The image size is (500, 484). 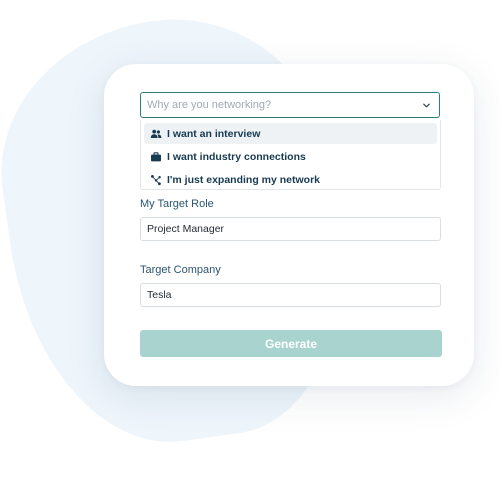 I want to click on option-label: I want an interview, so click(x=214, y=133).